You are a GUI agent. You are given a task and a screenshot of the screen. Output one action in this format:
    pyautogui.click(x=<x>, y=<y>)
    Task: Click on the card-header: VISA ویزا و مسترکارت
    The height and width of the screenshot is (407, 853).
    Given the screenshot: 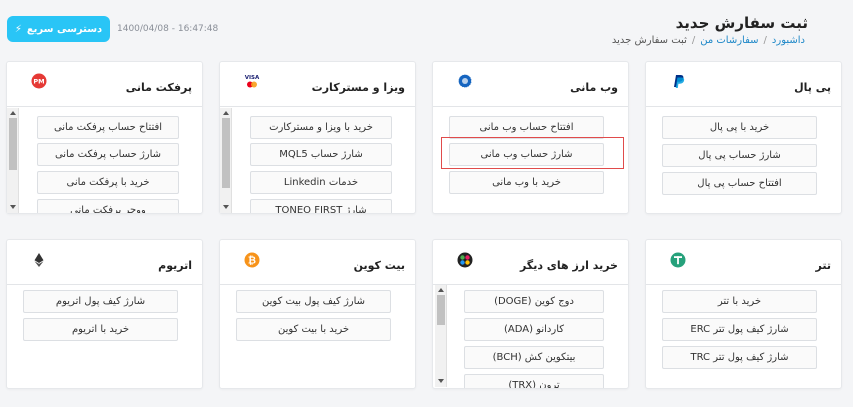 What is the action you would take?
    pyautogui.click(x=317, y=84)
    